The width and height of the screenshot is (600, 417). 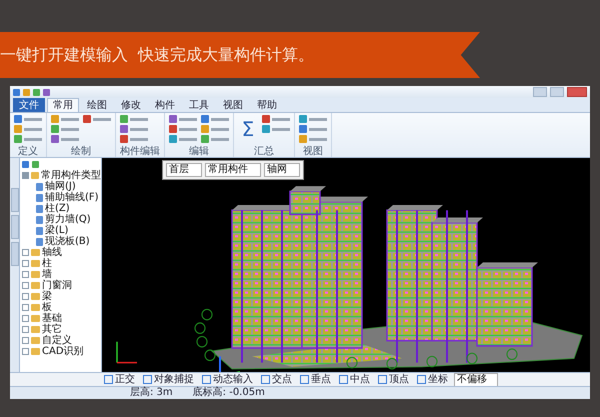 I want to click on snap-button: 坐标, so click(x=432, y=380).